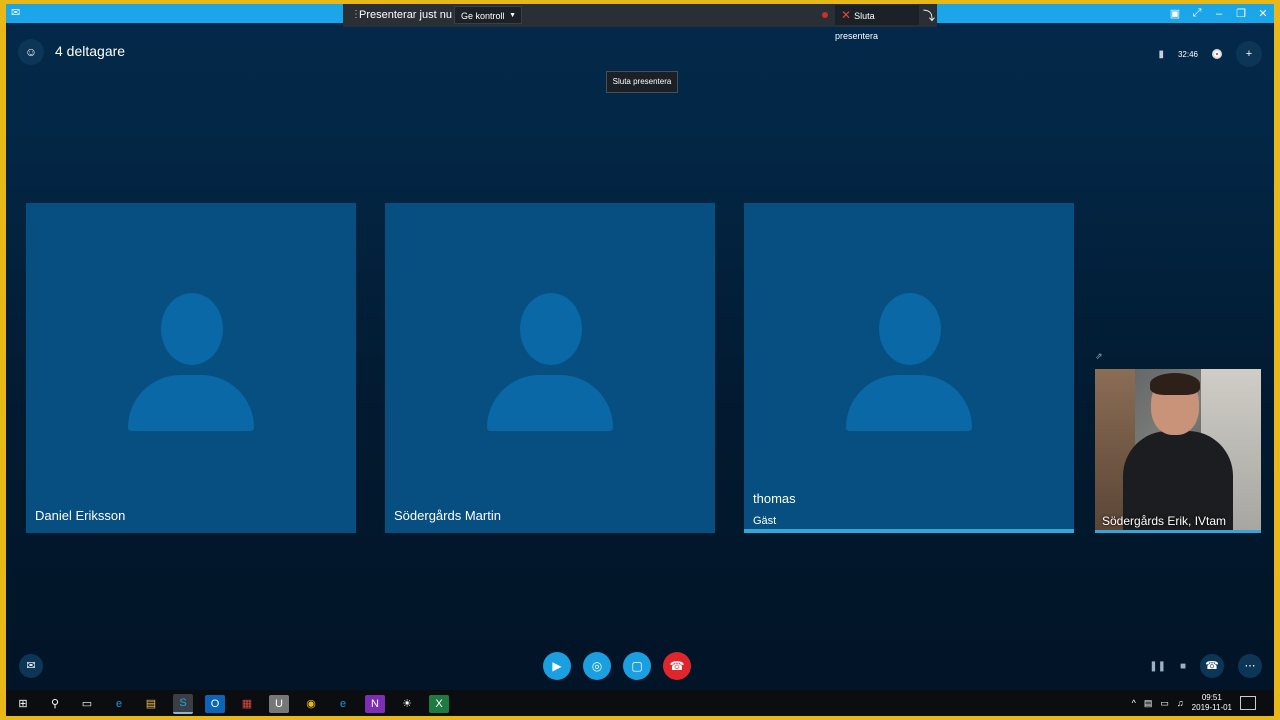  Describe the element at coordinates (55, 704) in the screenshot. I see `search-icon: ⚲` at that location.